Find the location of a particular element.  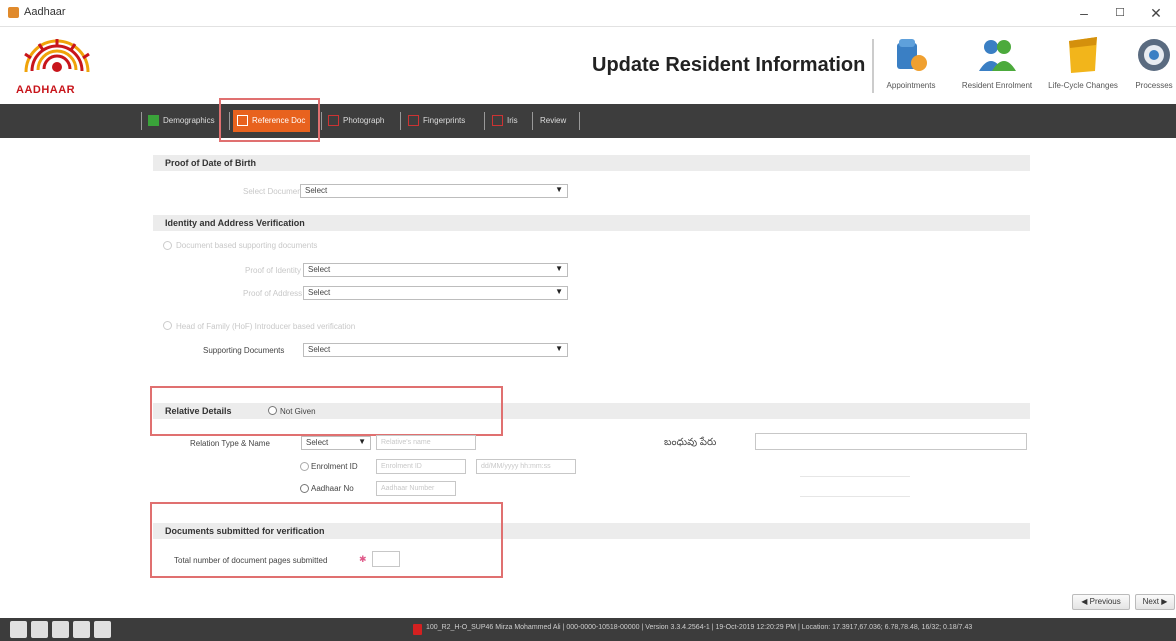

documents-highlight is located at coordinates (326, 540).